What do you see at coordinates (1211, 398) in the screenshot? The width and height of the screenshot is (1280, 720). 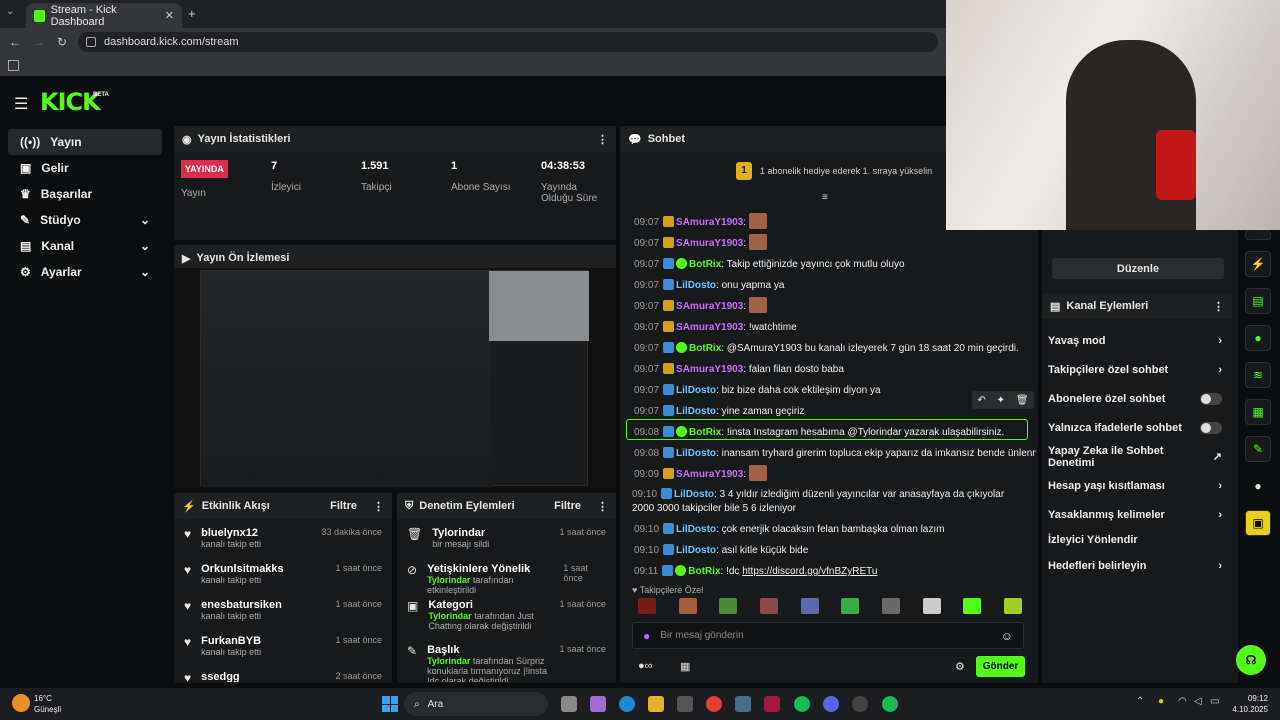 I see `subscribers-only-toggle` at bounding box center [1211, 398].